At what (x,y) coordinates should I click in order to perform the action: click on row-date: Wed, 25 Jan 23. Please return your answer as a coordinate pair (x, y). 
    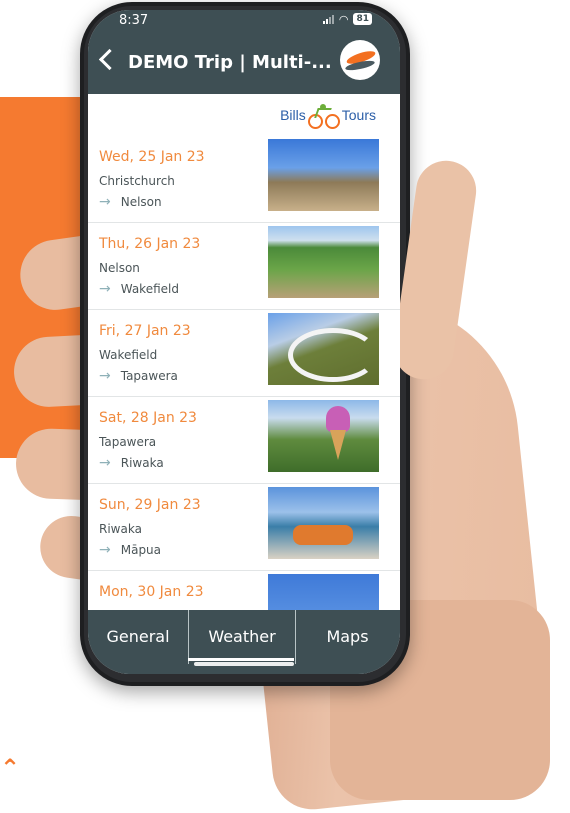
    Looking at the image, I should click on (152, 157).